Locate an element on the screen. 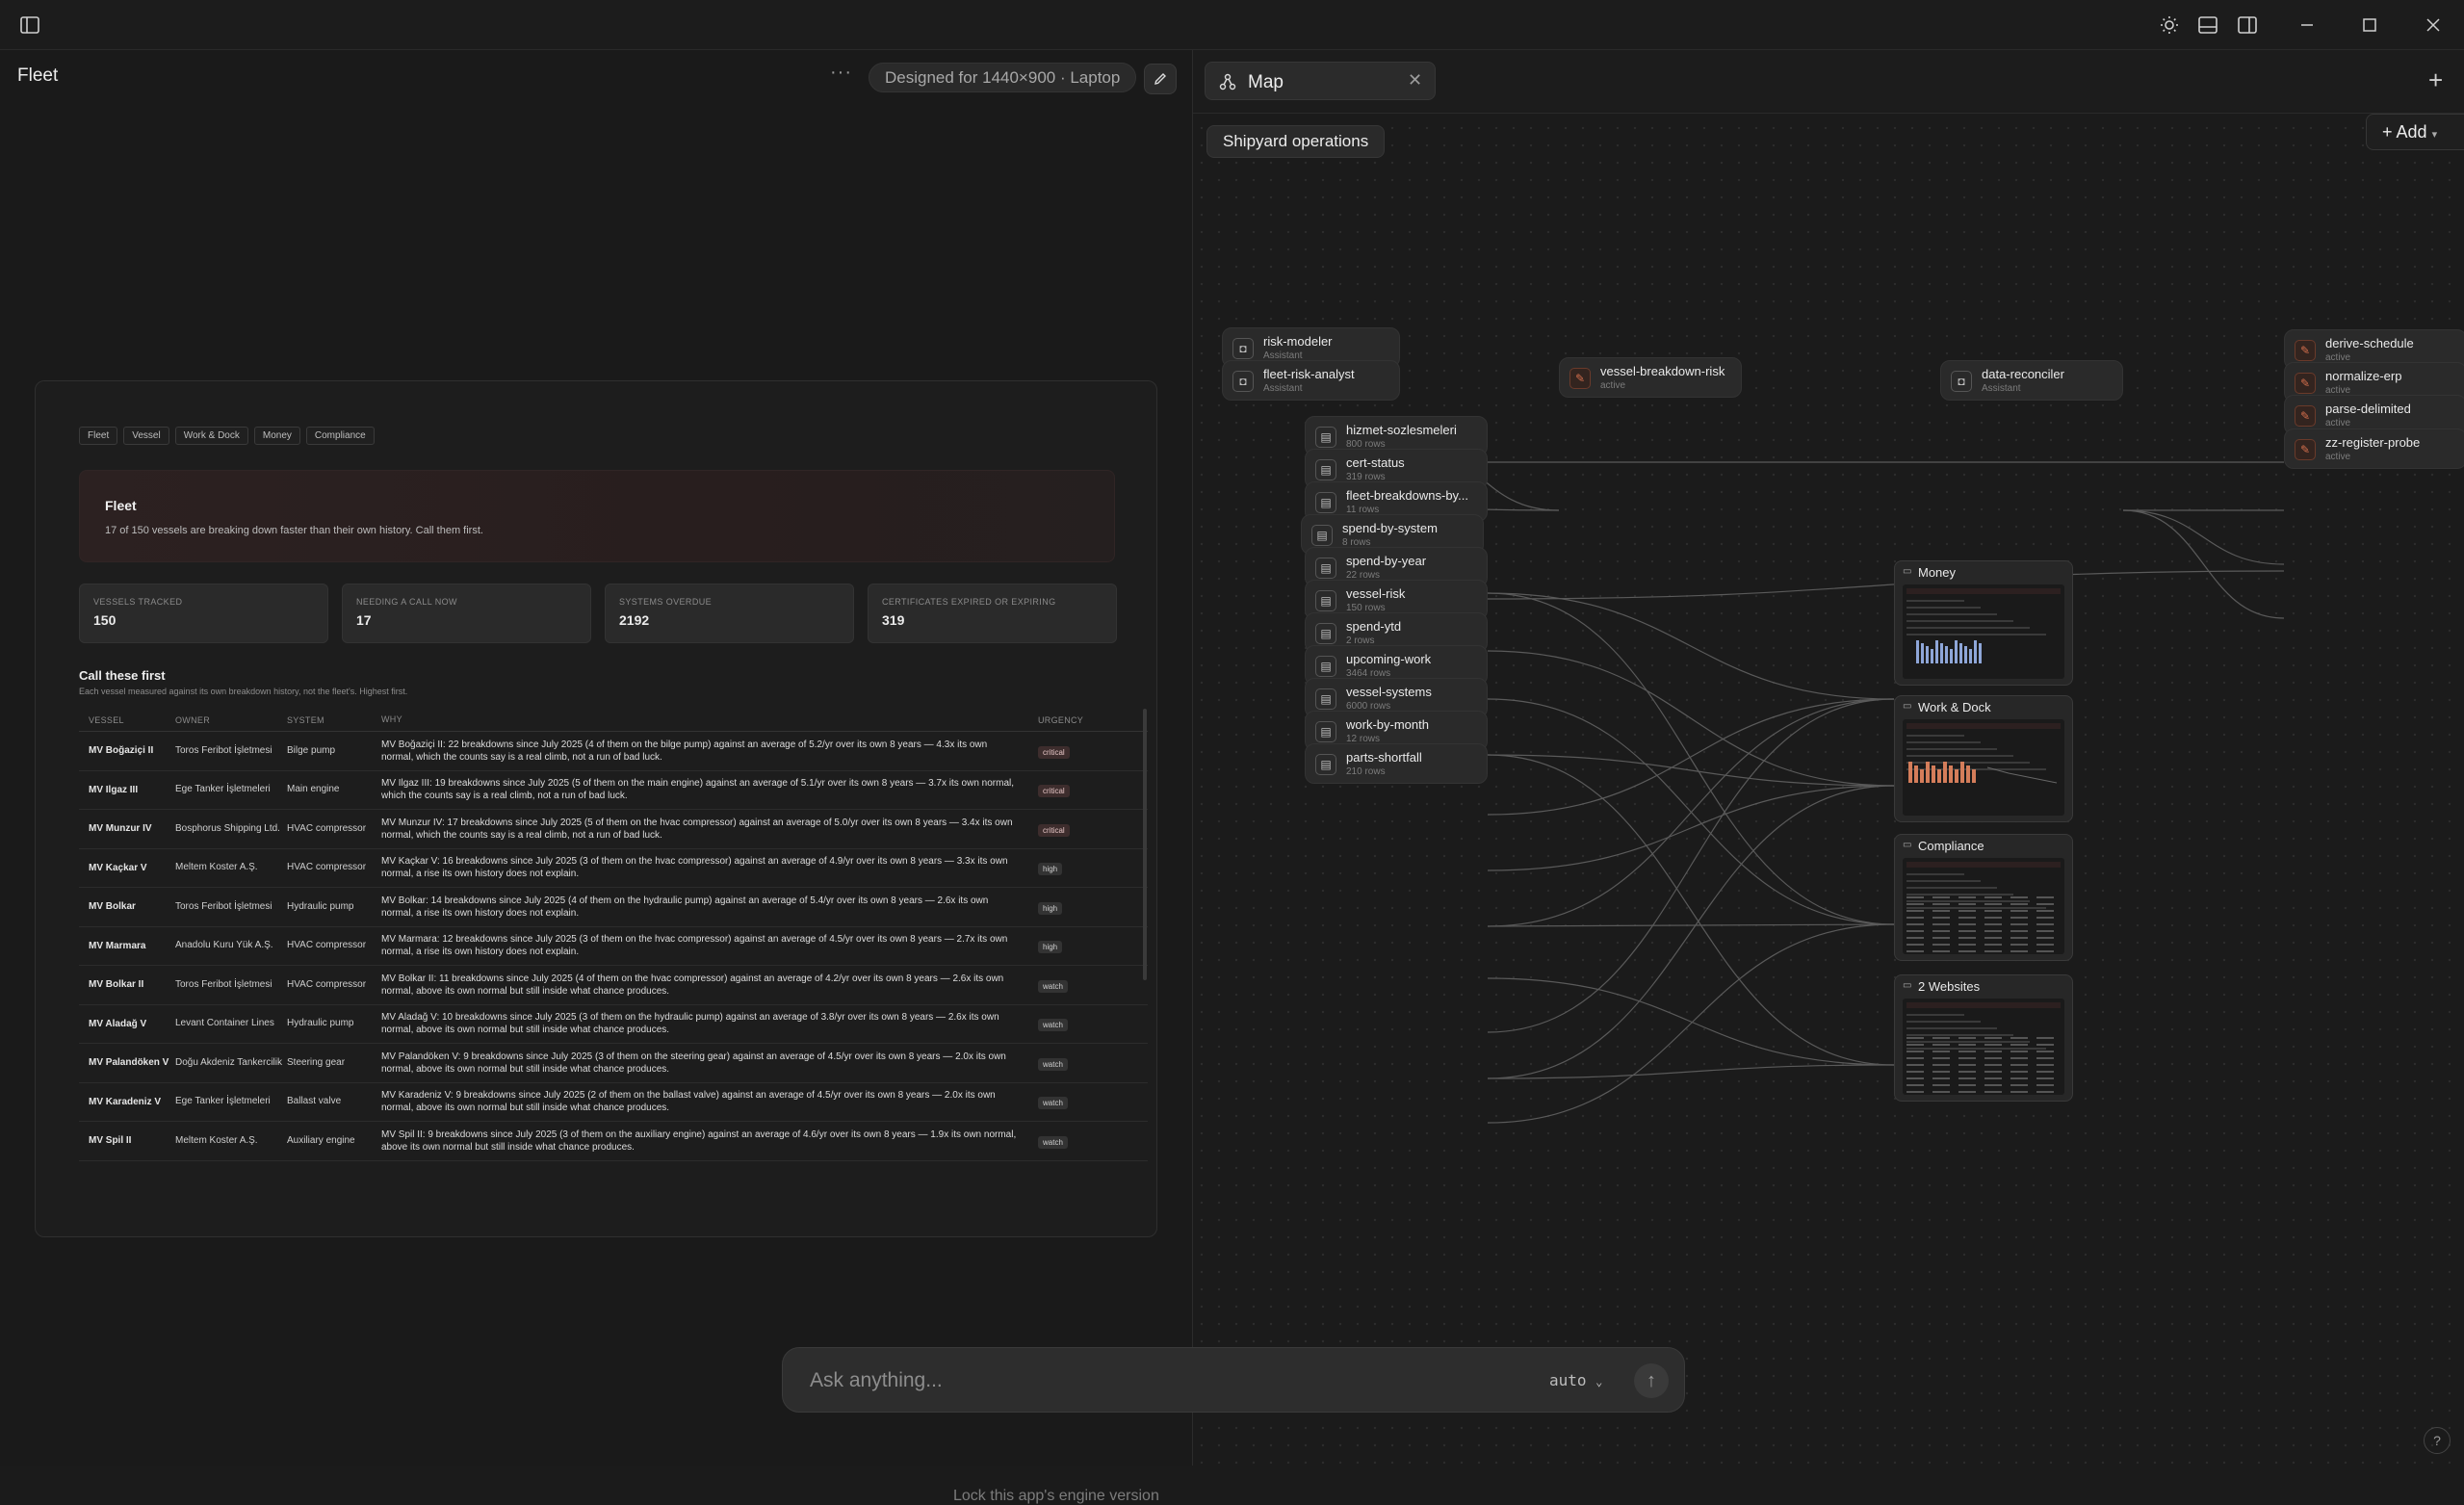 Image resolution: width=2464 pixels, height=1505 pixels. nav-chip-money: Money is located at coordinates (276, 436).